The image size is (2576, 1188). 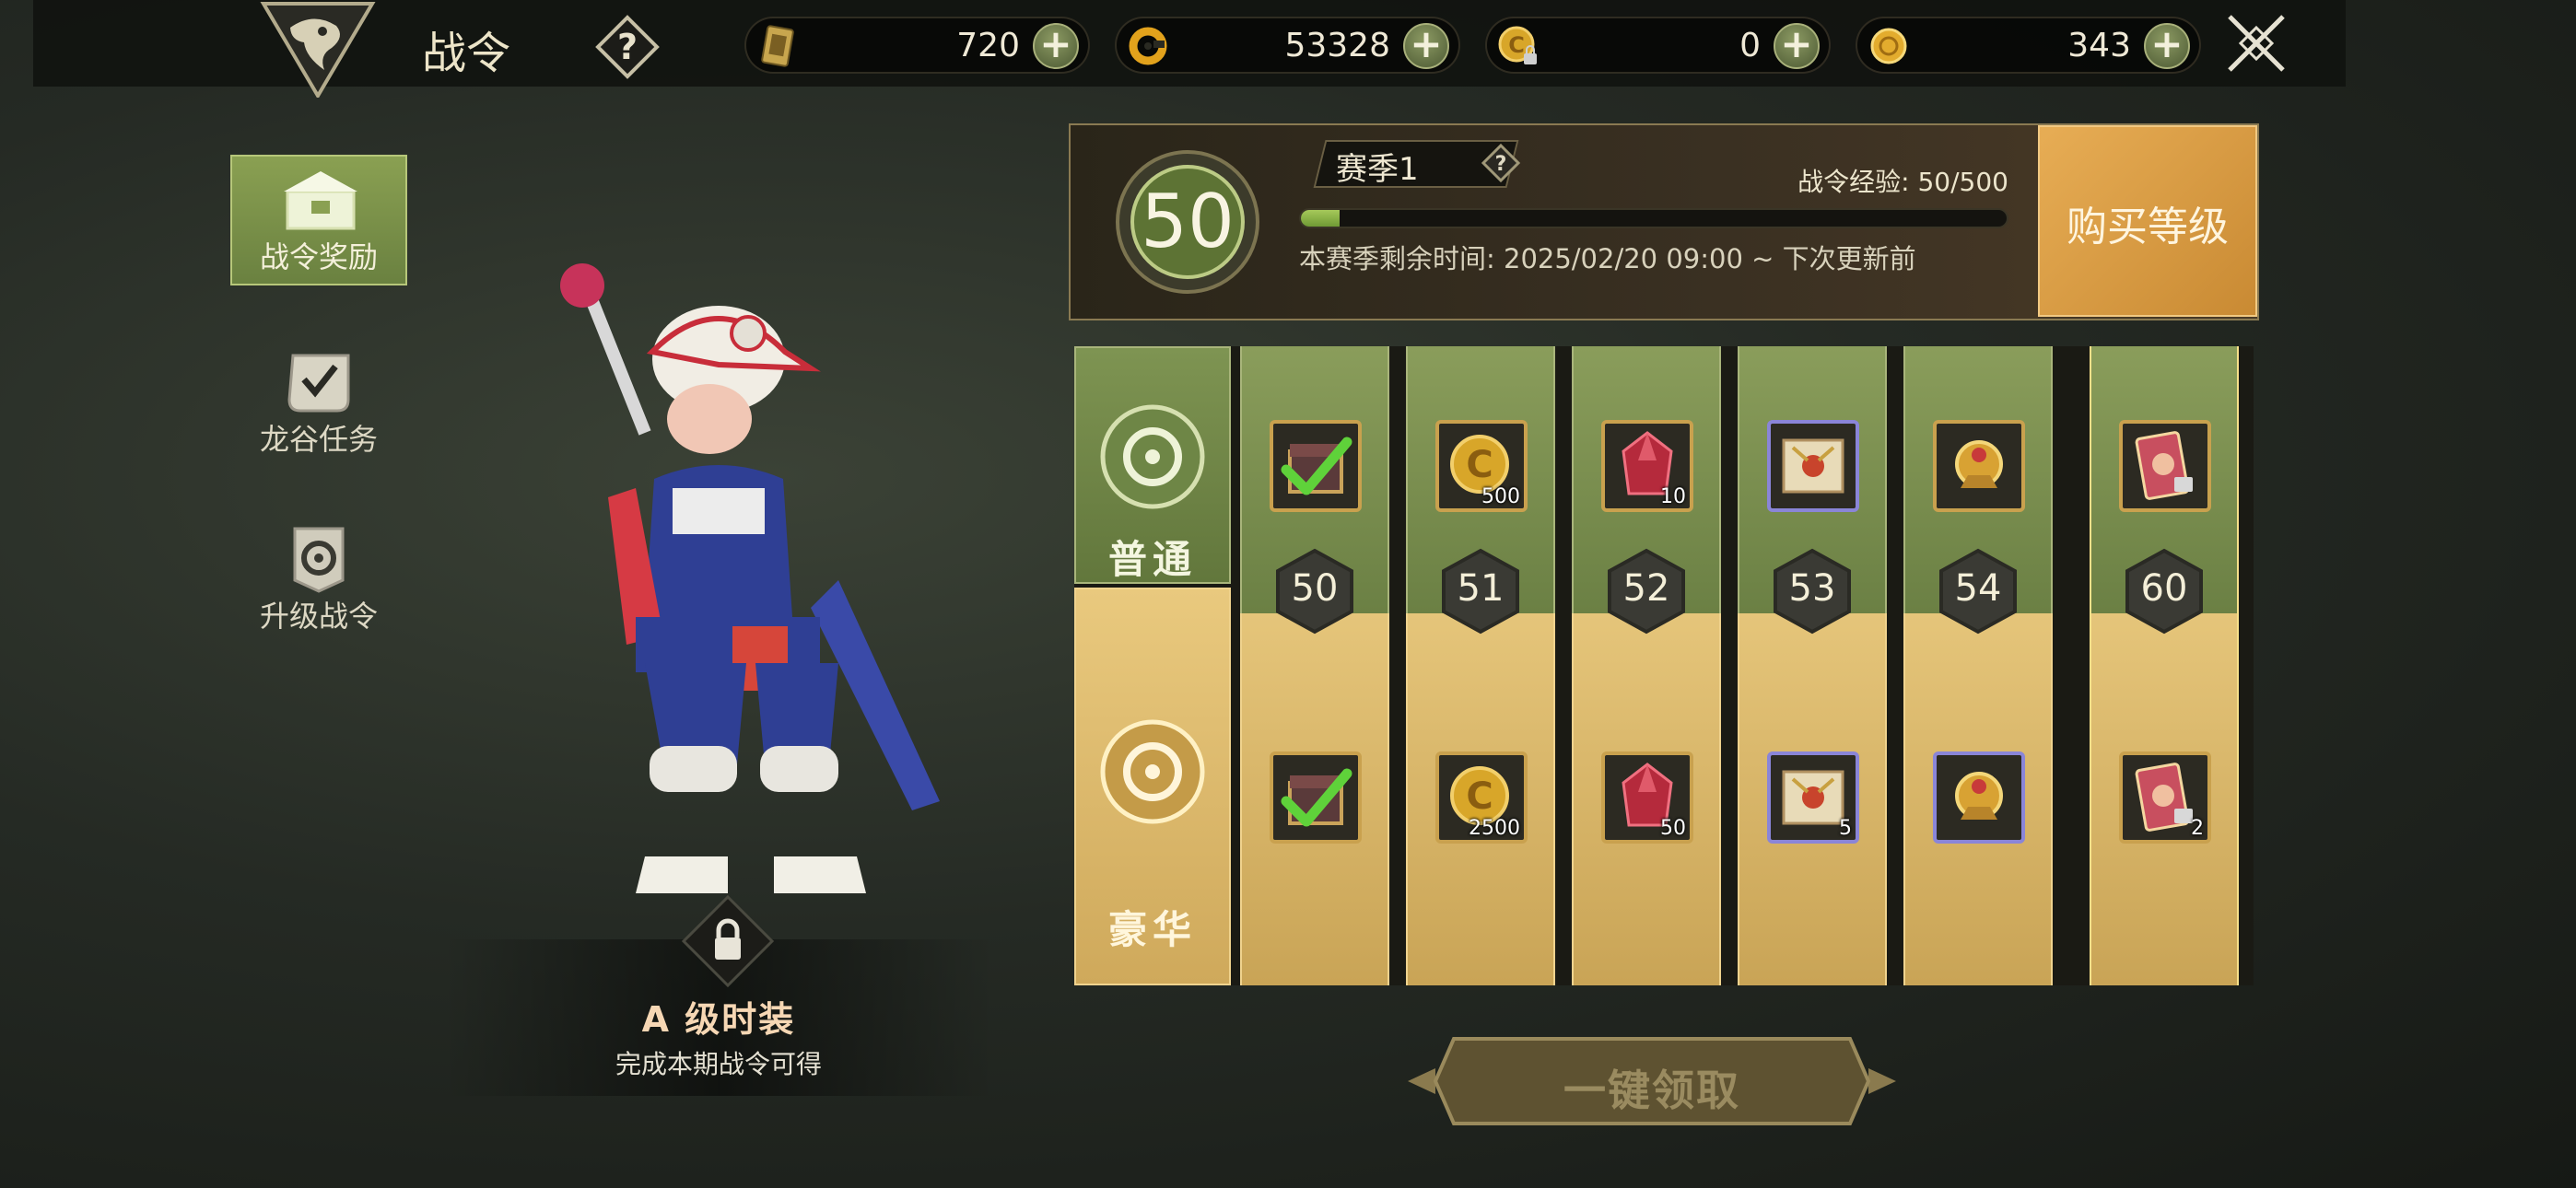 I want to click on reward-item-normal: C 500, so click(x=1481, y=466).